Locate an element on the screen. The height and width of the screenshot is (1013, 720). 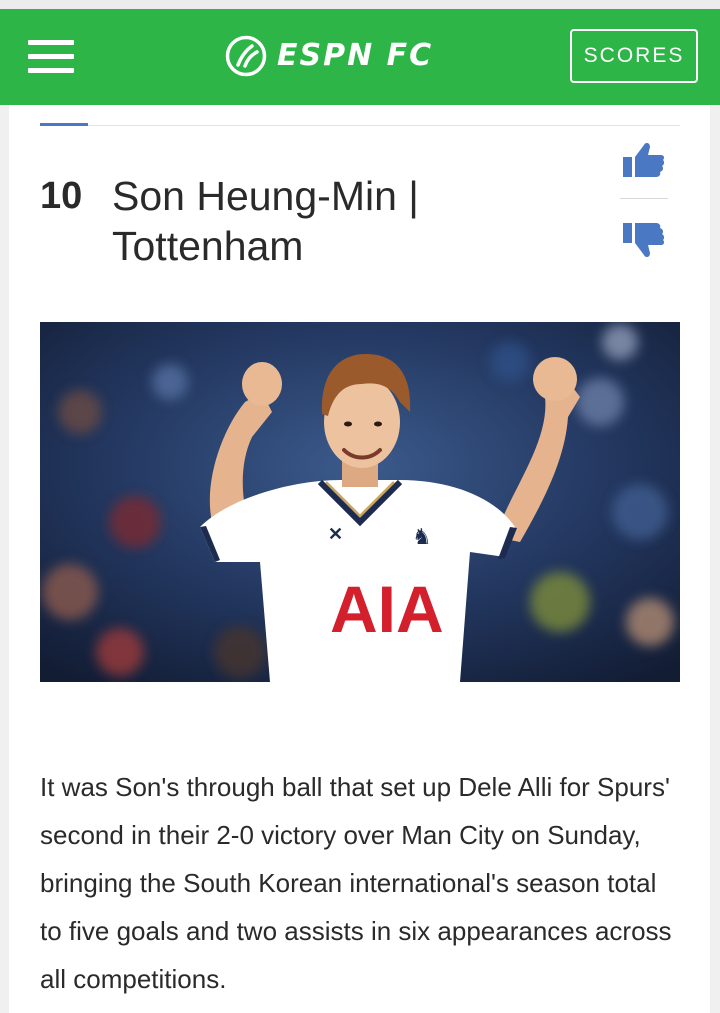
thumbs-up-icon is located at coordinates (644, 161).